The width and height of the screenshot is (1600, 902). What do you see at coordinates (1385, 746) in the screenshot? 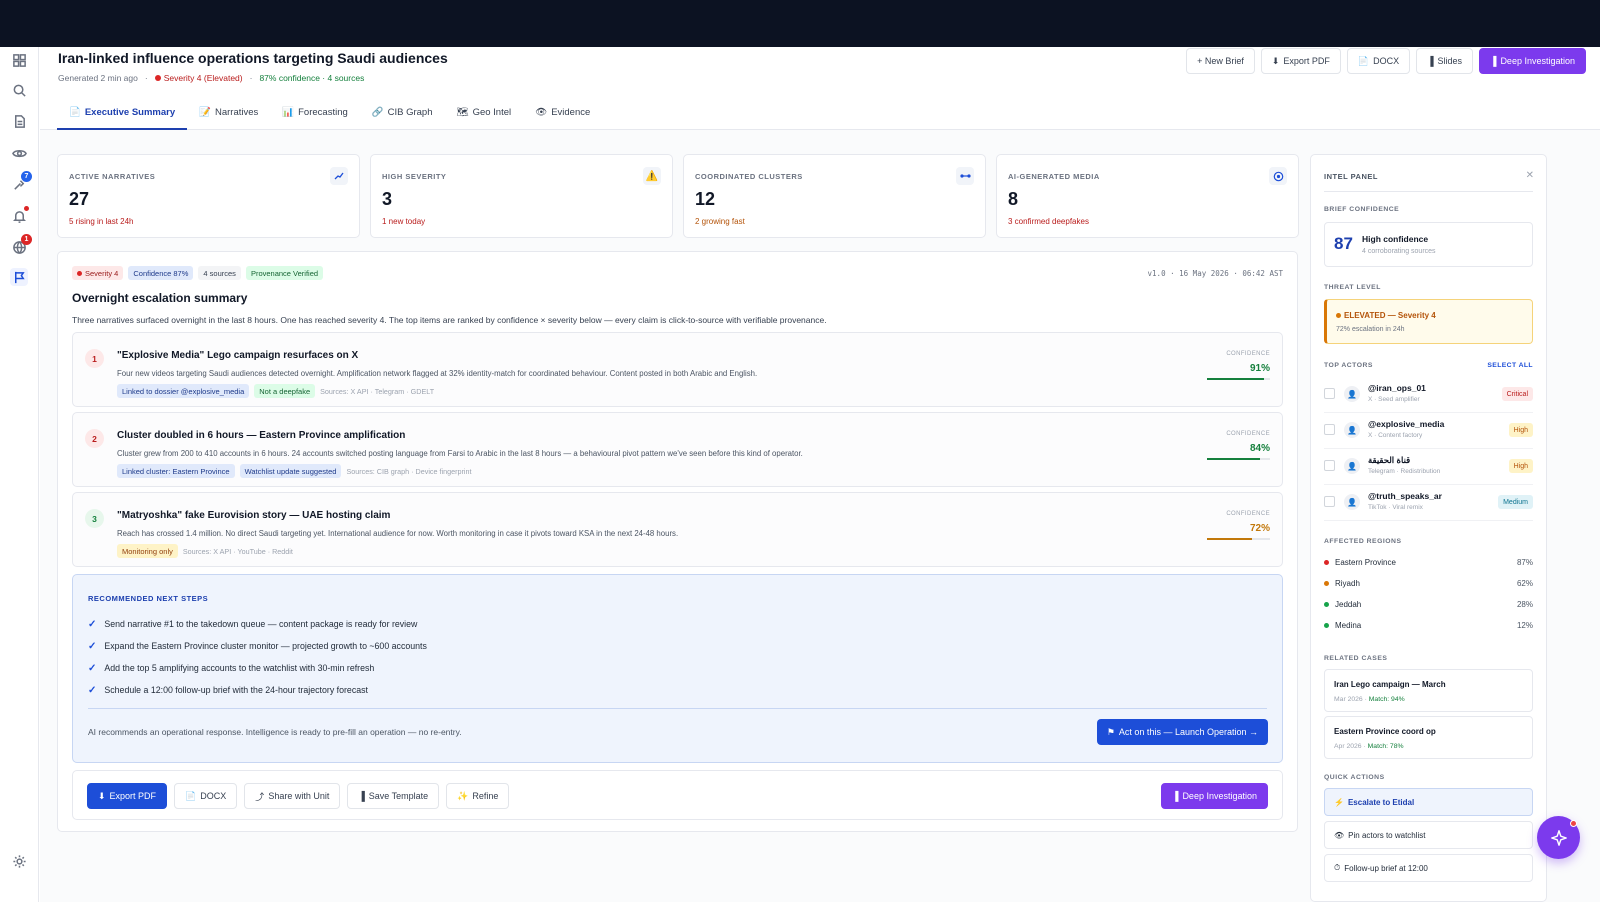
I see `case-match: Match: 78%` at bounding box center [1385, 746].